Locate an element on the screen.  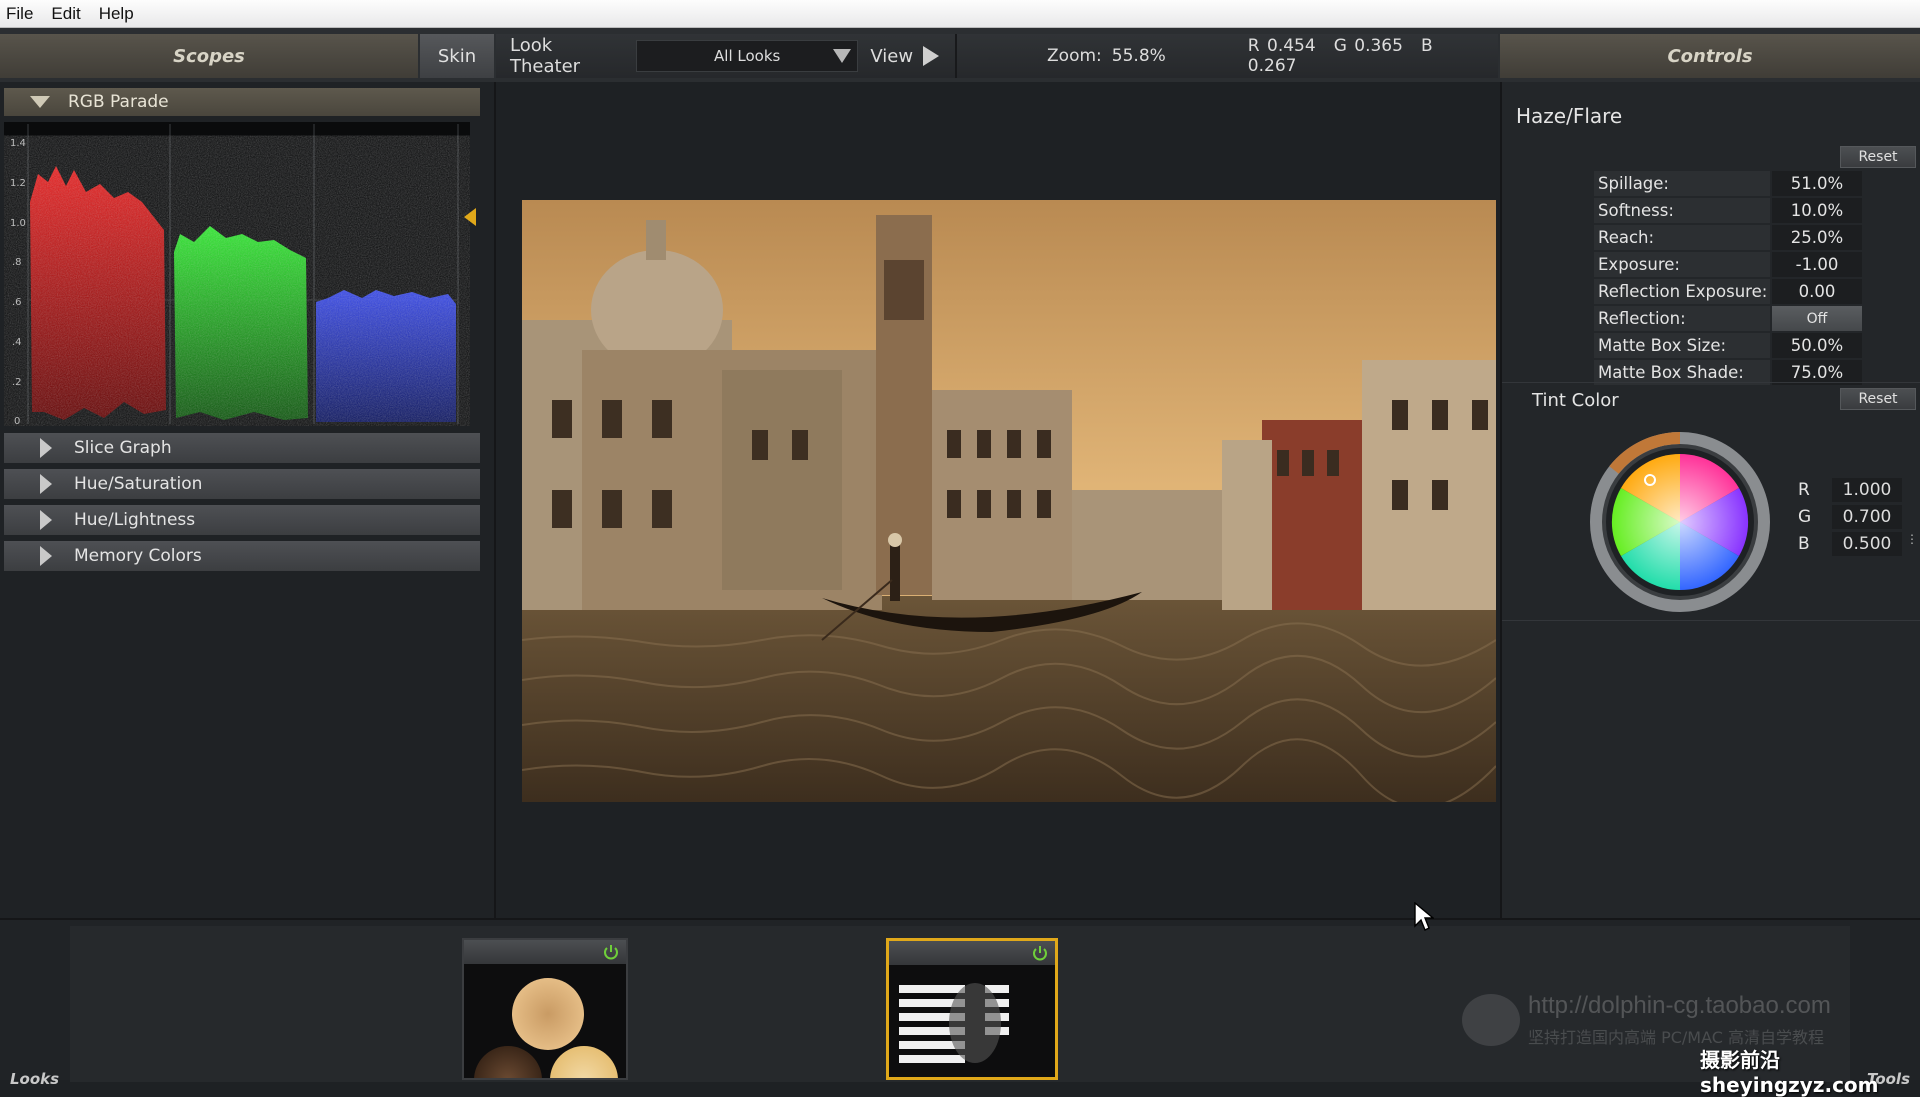
grip-icon: ⋮ is located at coordinates (1912, 539).